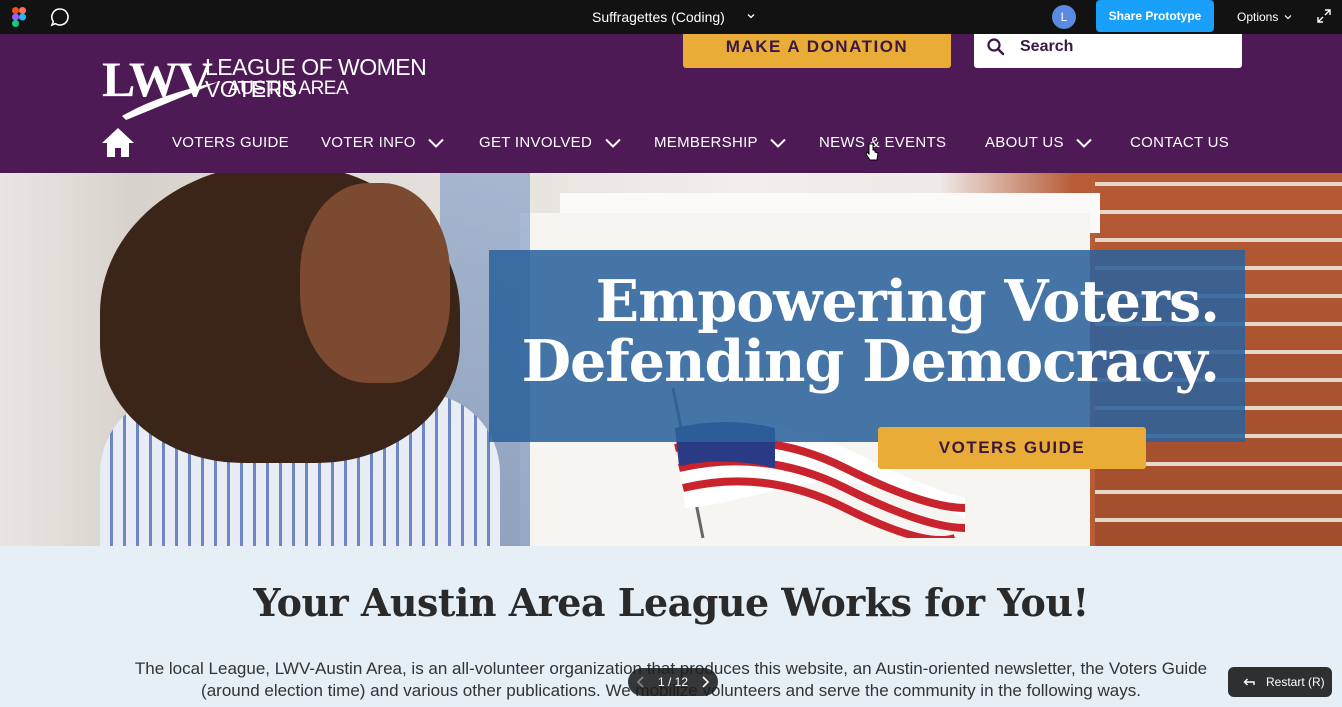 The height and width of the screenshot is (707, 1342). What do you see at coordinates (1024, 142) in the screenshot?
I see `nav-label: ABOUT US` at bounding box center [1024, 142].